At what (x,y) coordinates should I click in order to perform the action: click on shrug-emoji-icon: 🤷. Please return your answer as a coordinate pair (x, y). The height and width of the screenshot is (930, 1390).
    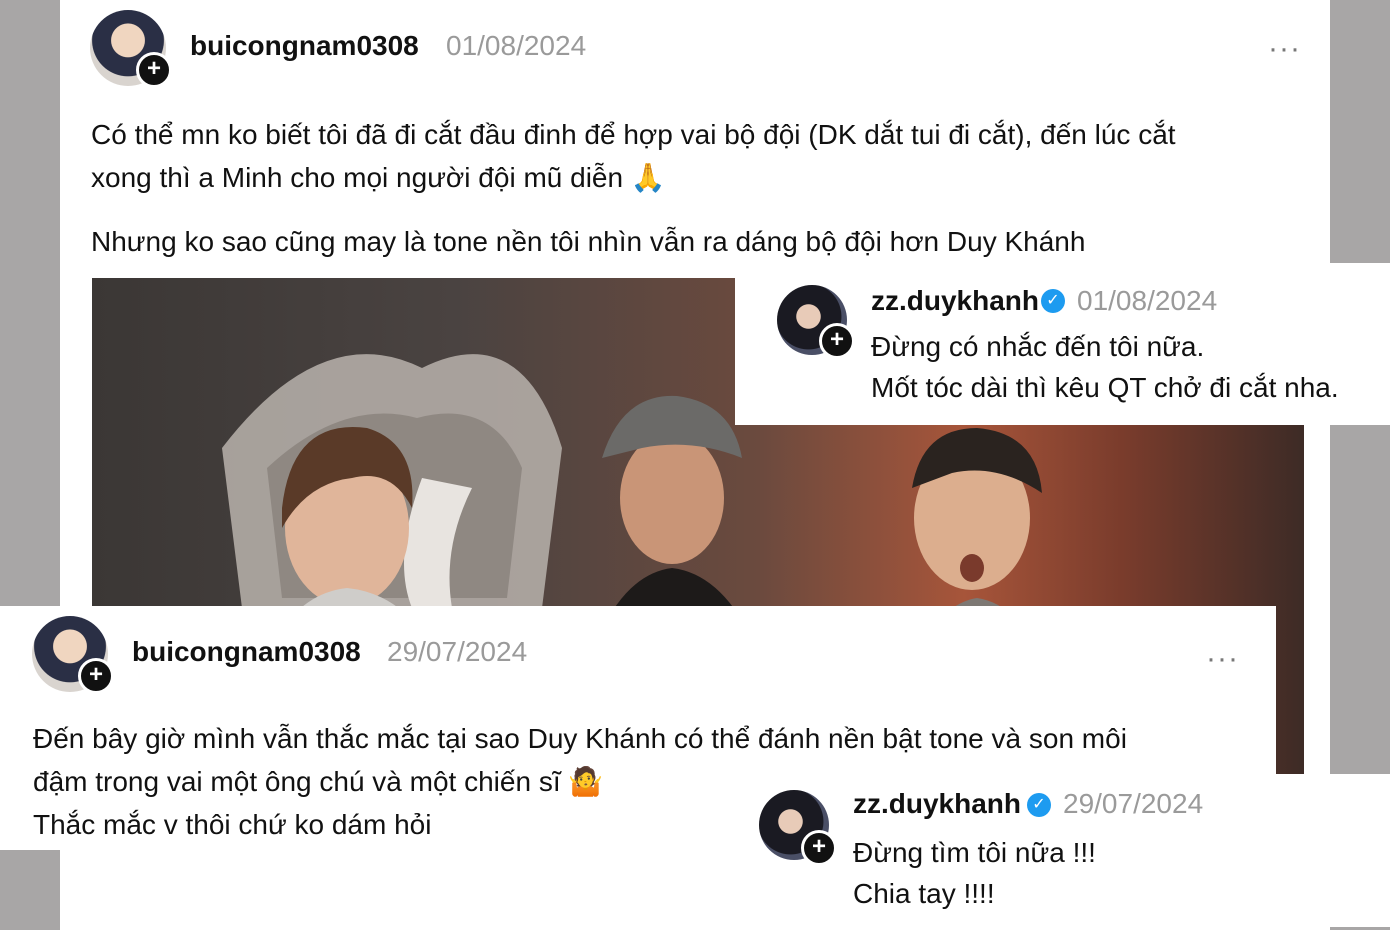
    Looking at the image, I should click on (586, 781).